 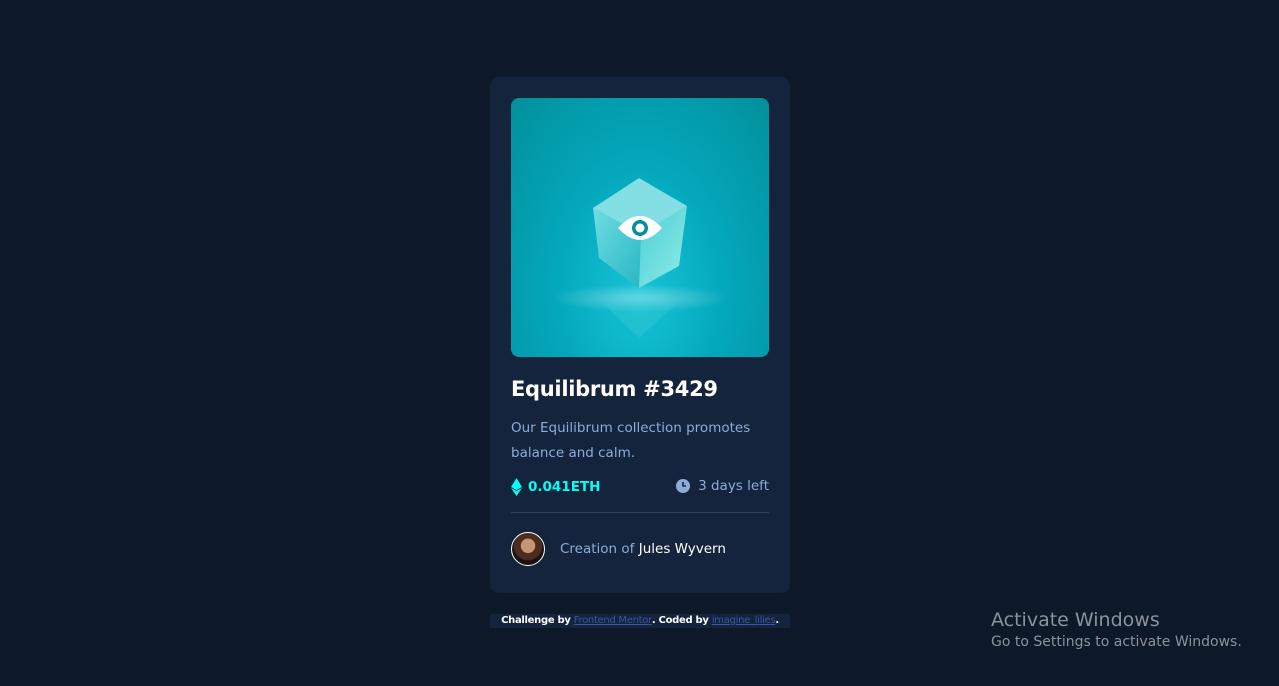 What do you see at coordinates (683, 486) in the screenshot?
I see `clock-icon` at bounding box center [683, 486].